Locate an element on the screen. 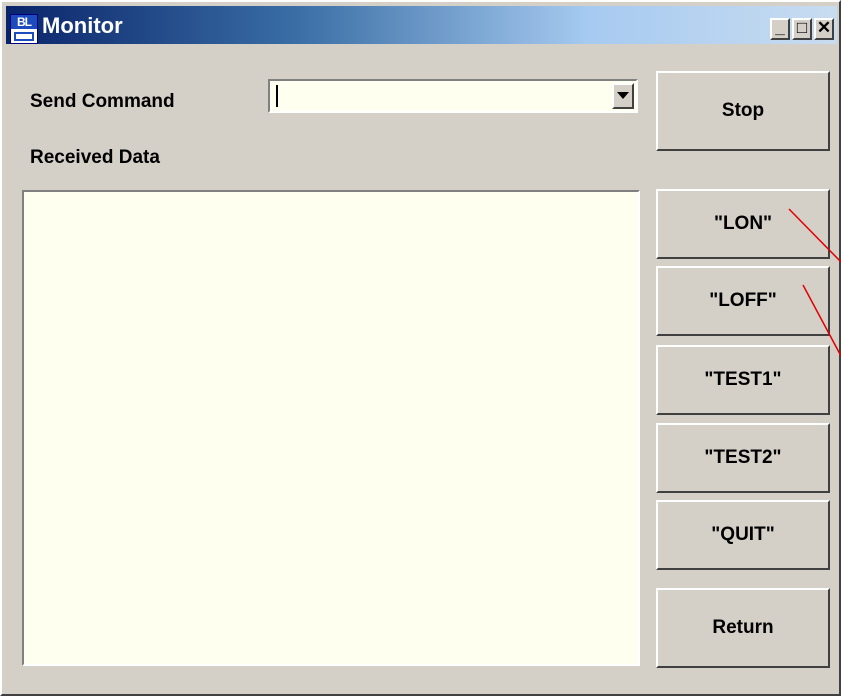 This screenshot has width=841, height=696. dropdown-button is located at coordinates (623, 96).